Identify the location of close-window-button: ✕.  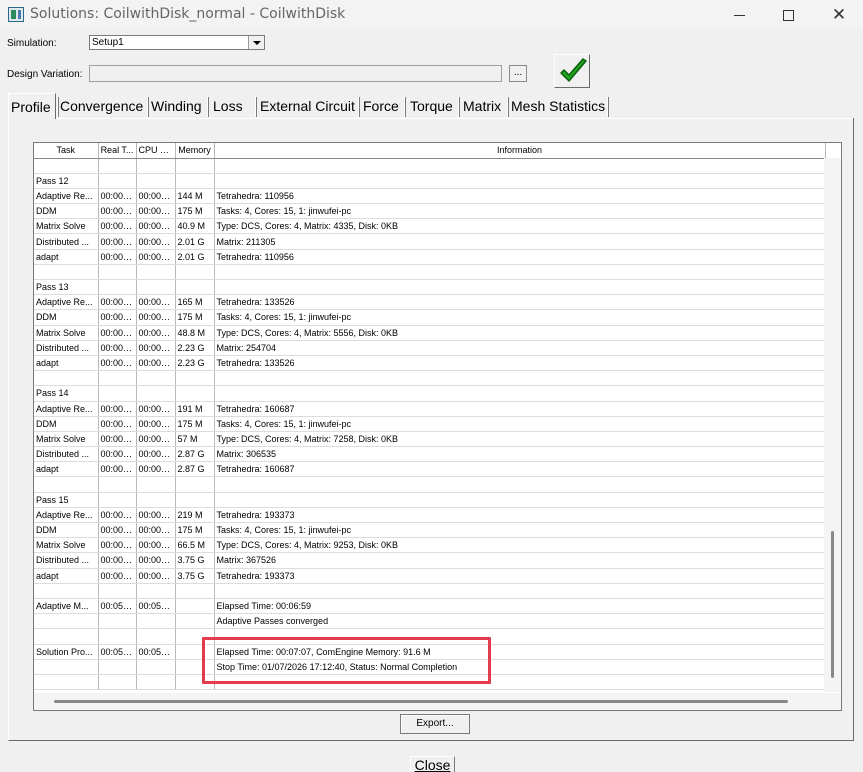
(839, 15).